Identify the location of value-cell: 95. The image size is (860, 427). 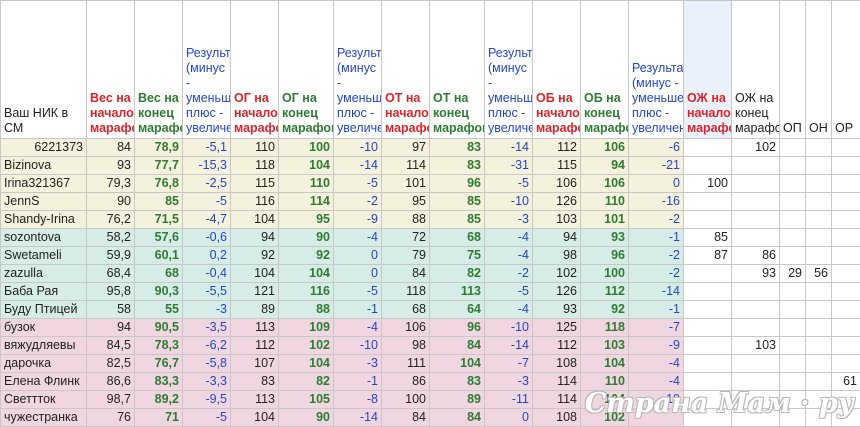
(406, 202).